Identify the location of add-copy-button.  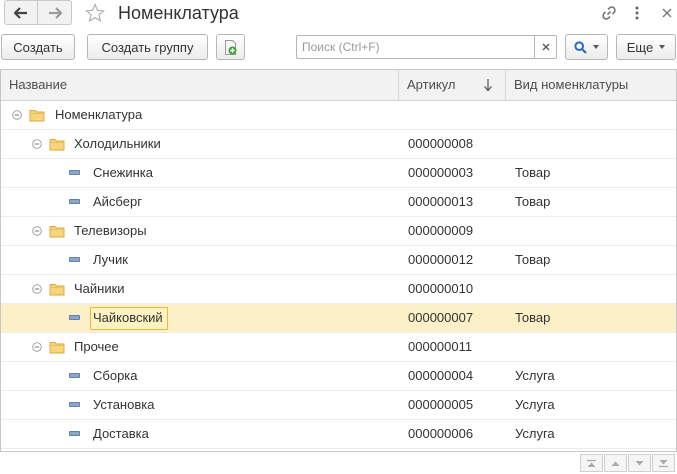
(230, 47).